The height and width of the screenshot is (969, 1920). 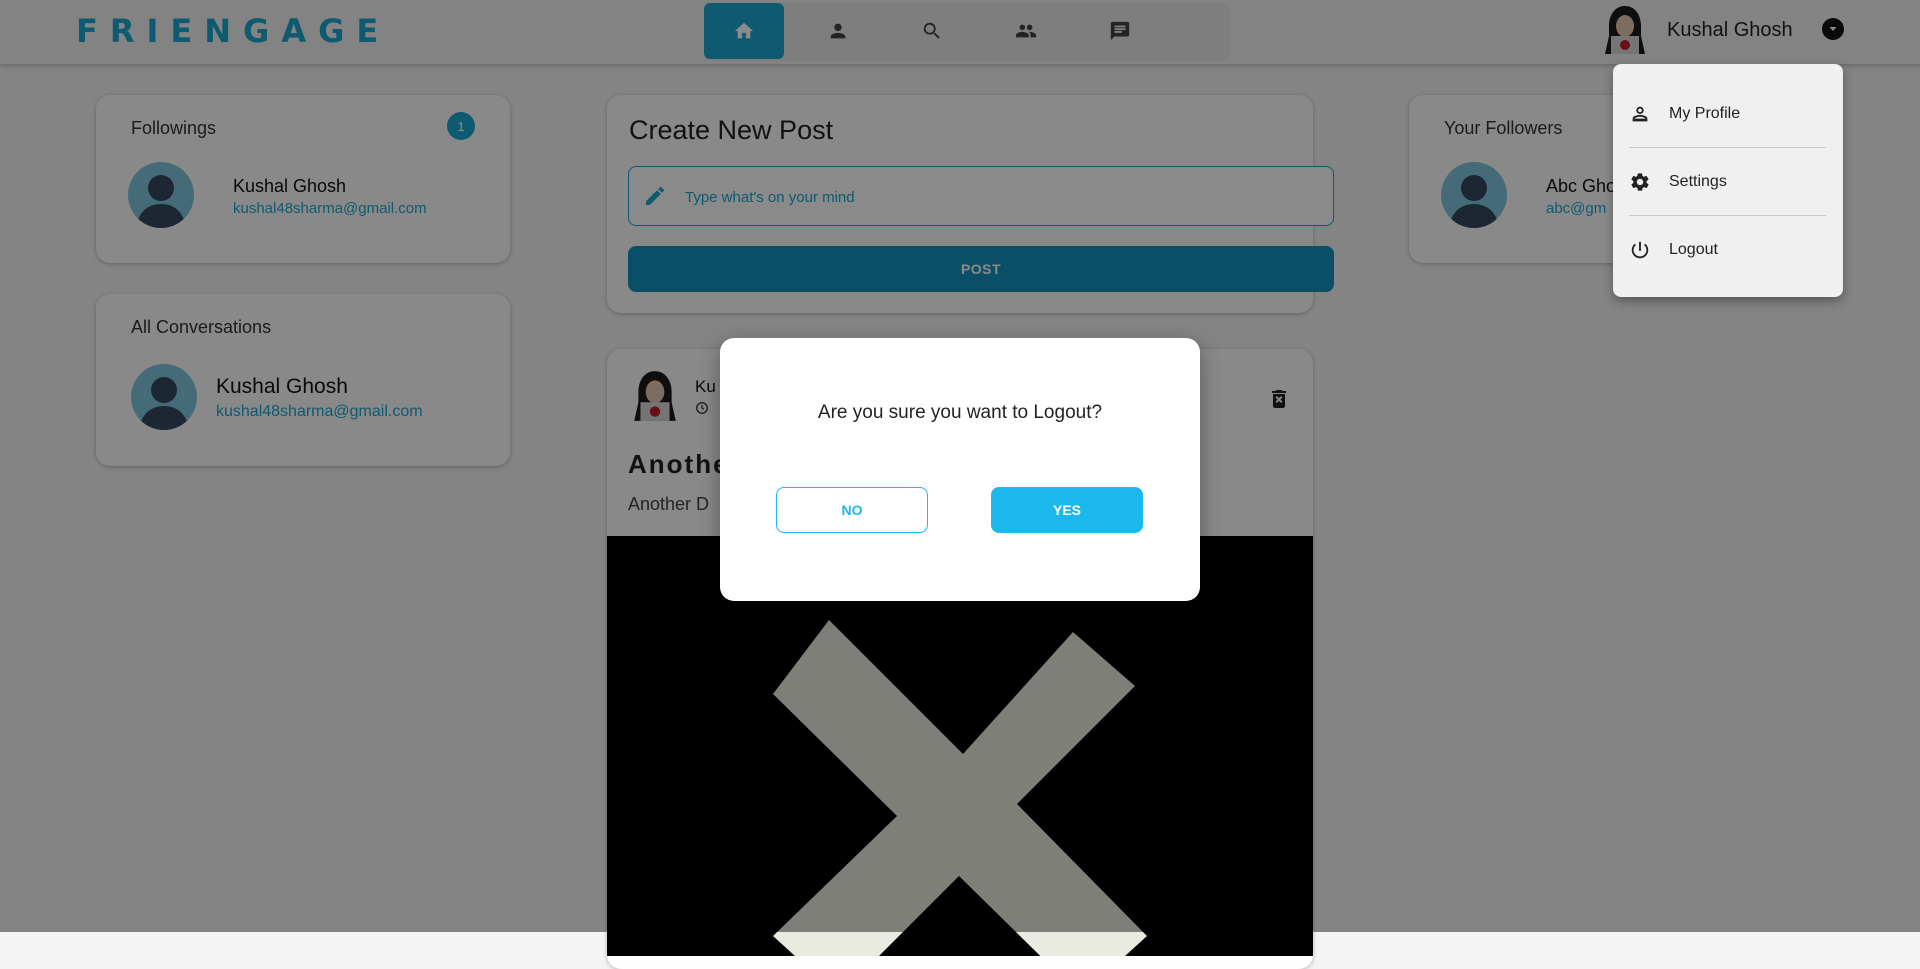 I want to click on menu-item-my-profile: My Profile, so click(x=1728, y=114).